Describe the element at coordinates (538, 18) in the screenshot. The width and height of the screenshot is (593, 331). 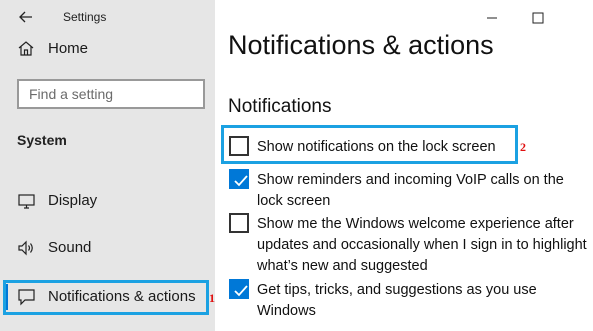
I see `maximize-button` at that location.